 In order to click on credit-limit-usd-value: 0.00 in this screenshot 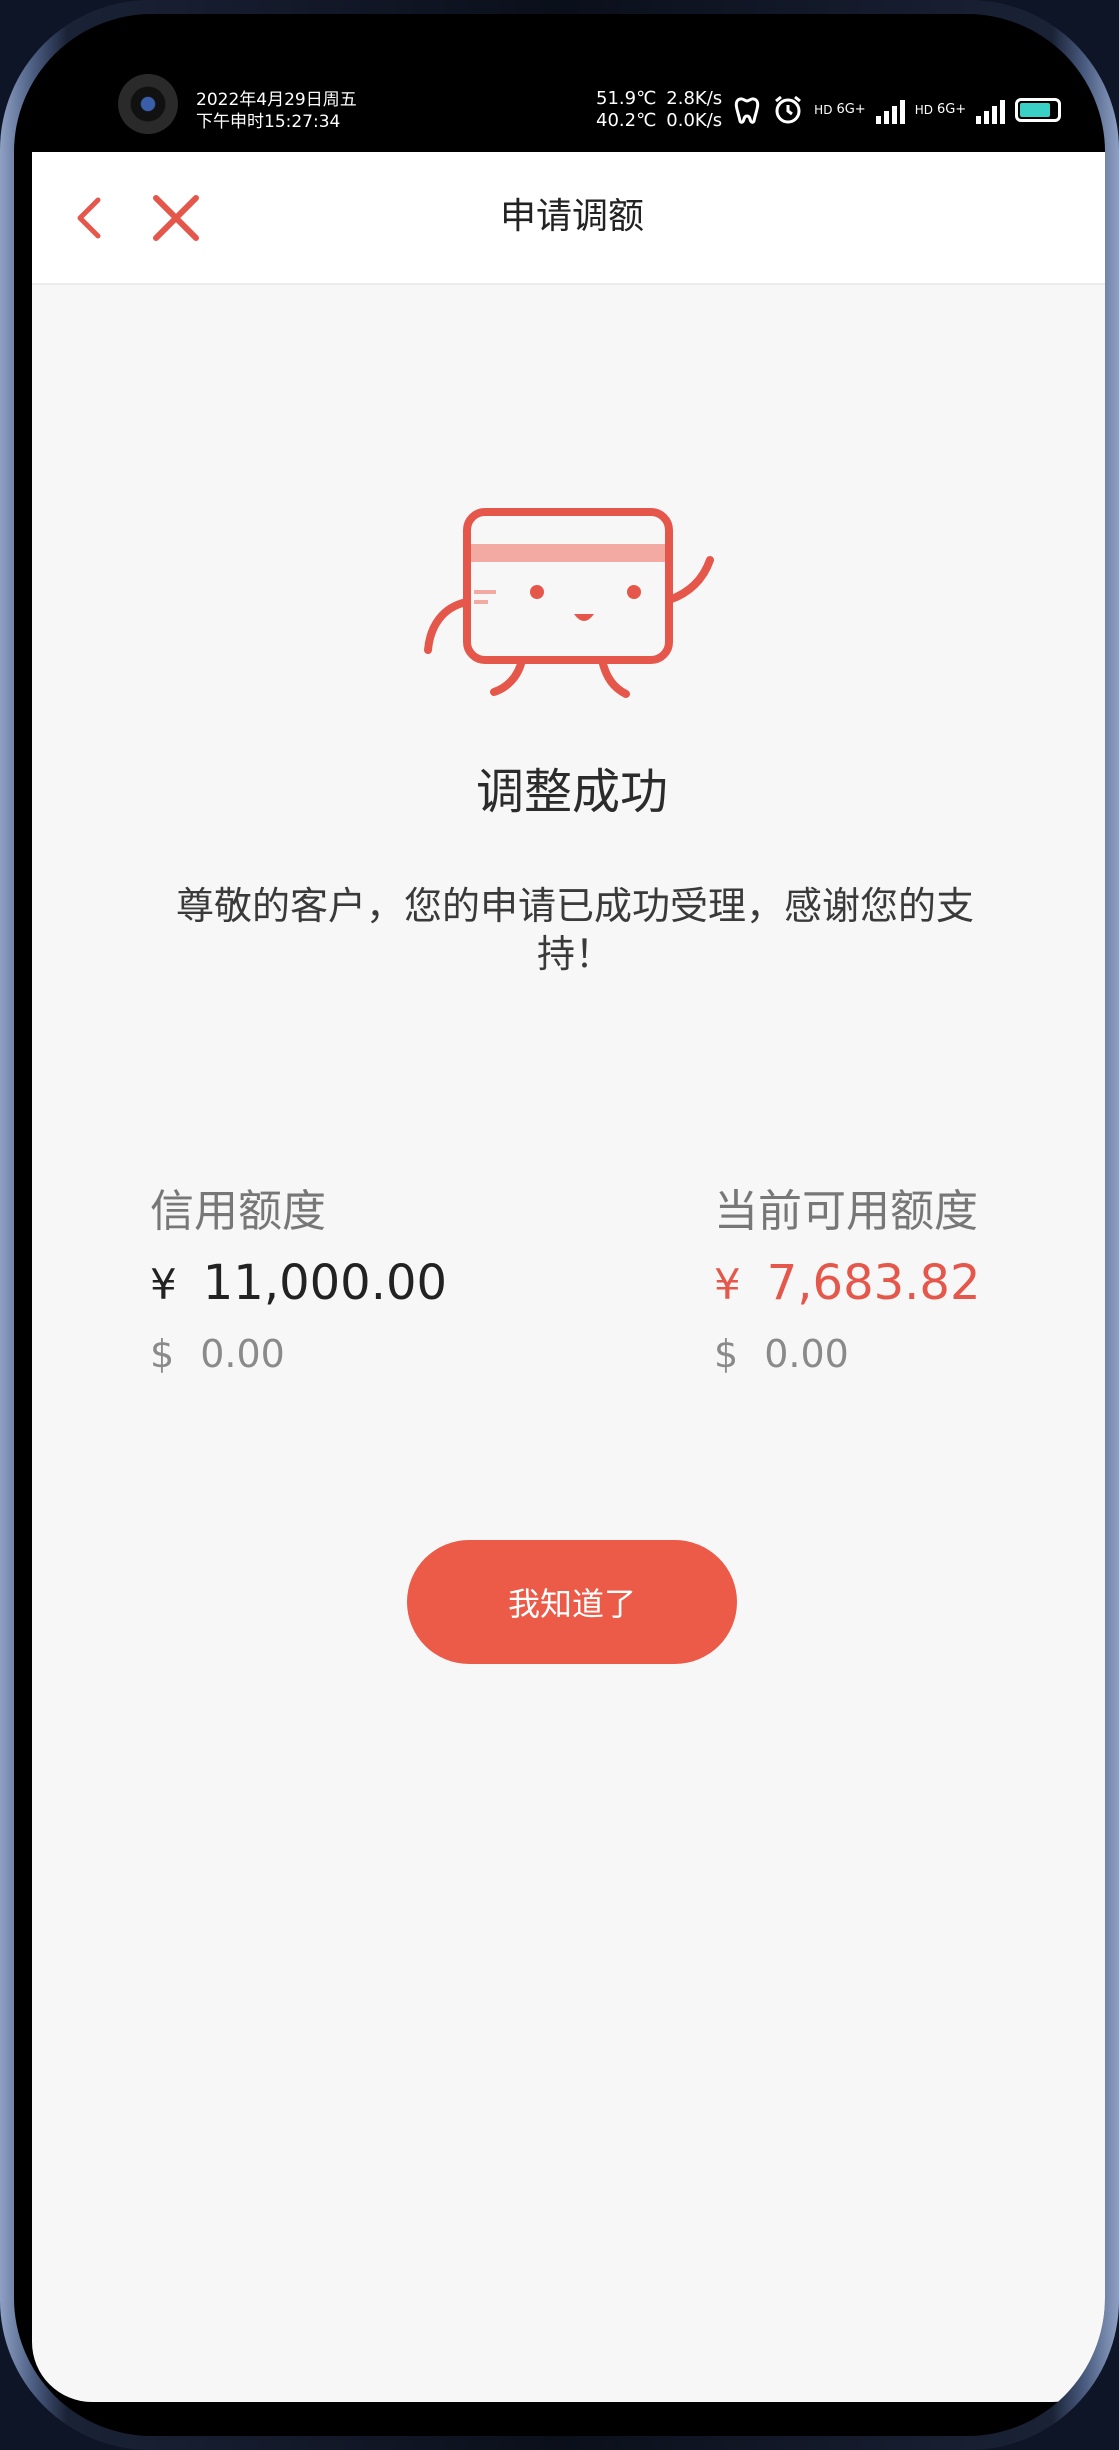, I will do `click(242, 1354)`.